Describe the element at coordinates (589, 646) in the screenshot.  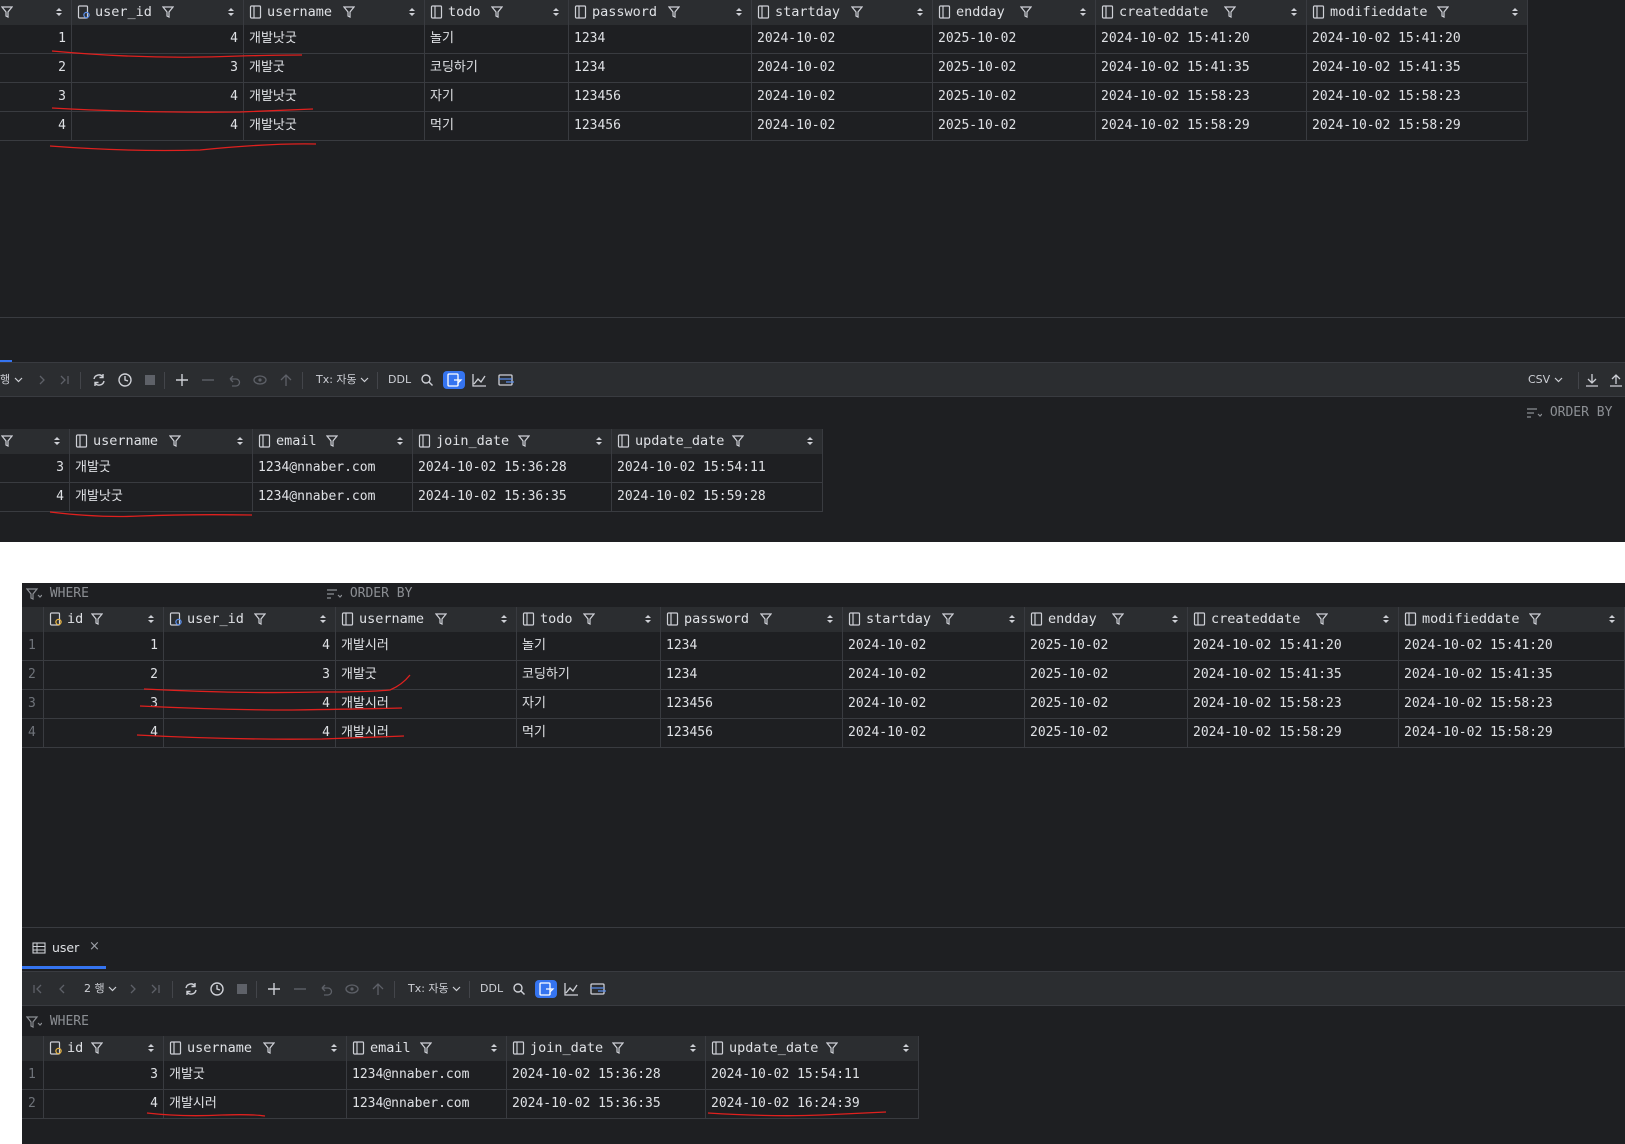
I see `cell-todo: 놀기` at that location.